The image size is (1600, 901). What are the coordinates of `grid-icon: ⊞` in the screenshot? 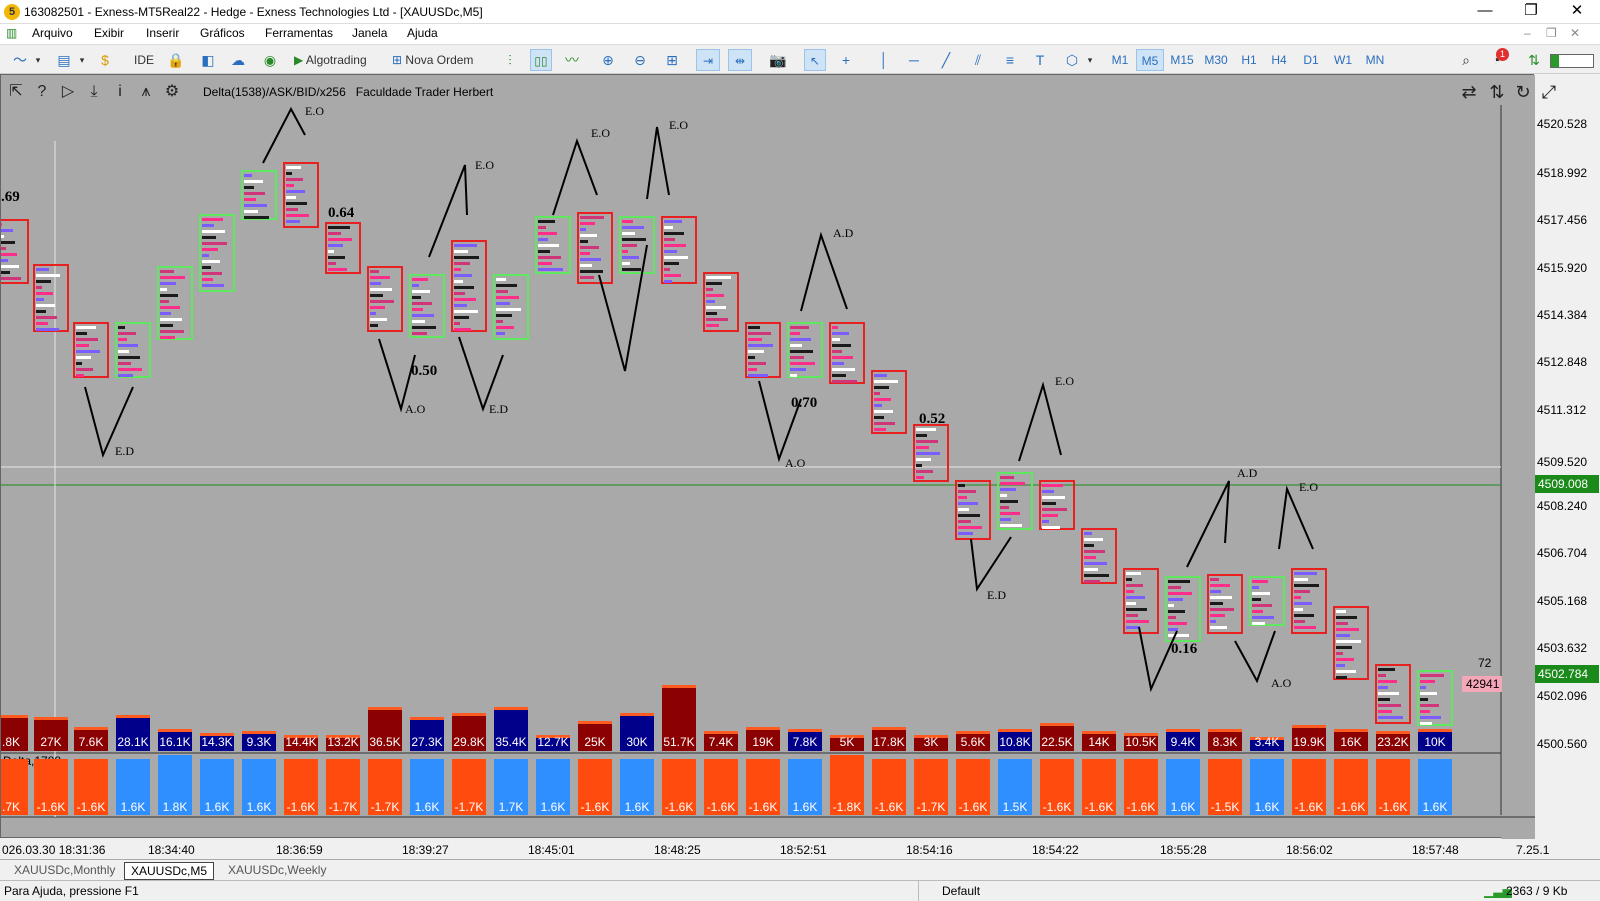 It's located at (672, 60).